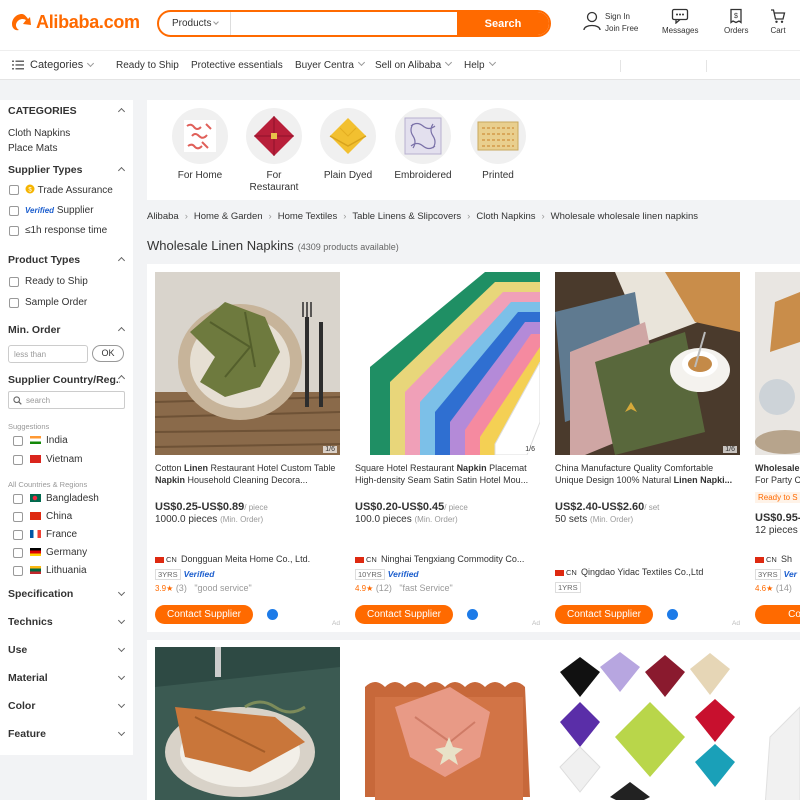 The width and height of the screenshot is (800, 800). I want to click on search-bar: Products Search, so click(354, 23).